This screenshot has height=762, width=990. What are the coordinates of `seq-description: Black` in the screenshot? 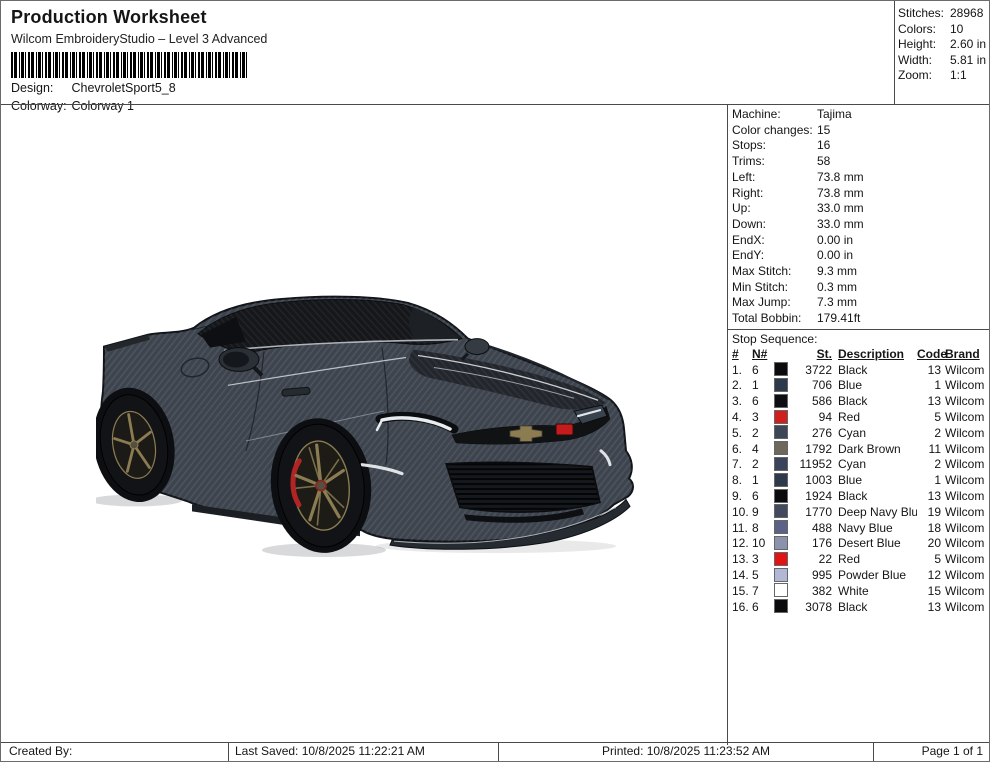 It's located at (853, 606).